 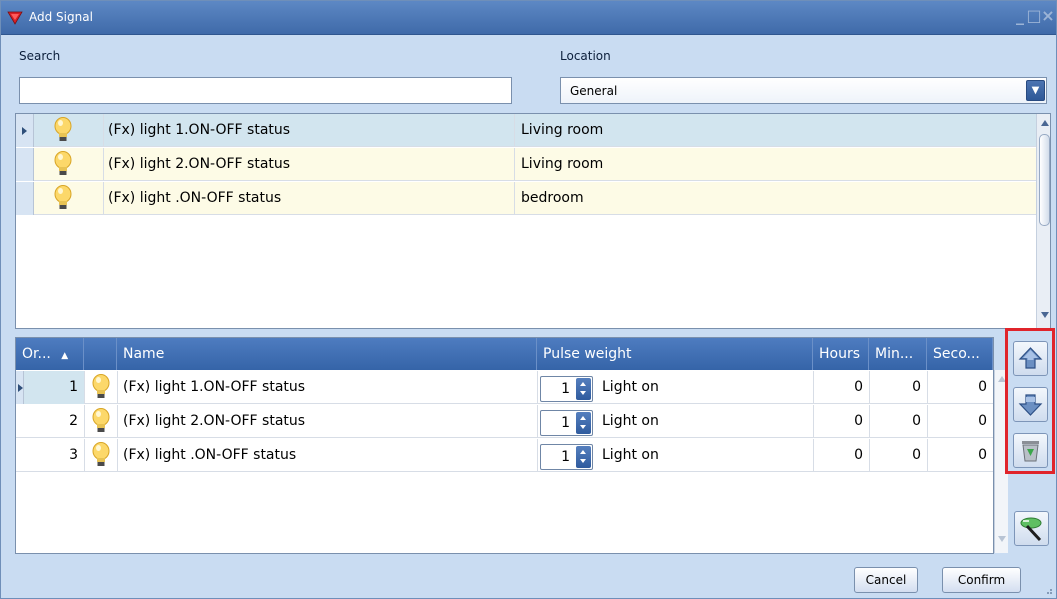 I want to click on search-input, so click(x=265, y=90).